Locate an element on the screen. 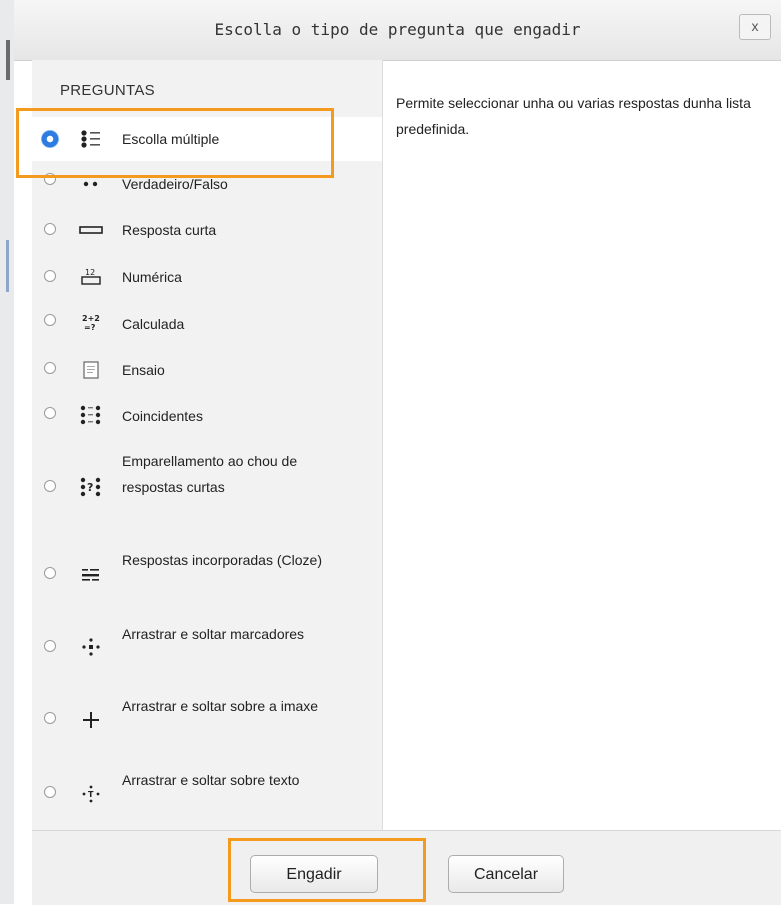 The image size is (781, 905). svg-text: 12 is located at coordinates (90, 272).